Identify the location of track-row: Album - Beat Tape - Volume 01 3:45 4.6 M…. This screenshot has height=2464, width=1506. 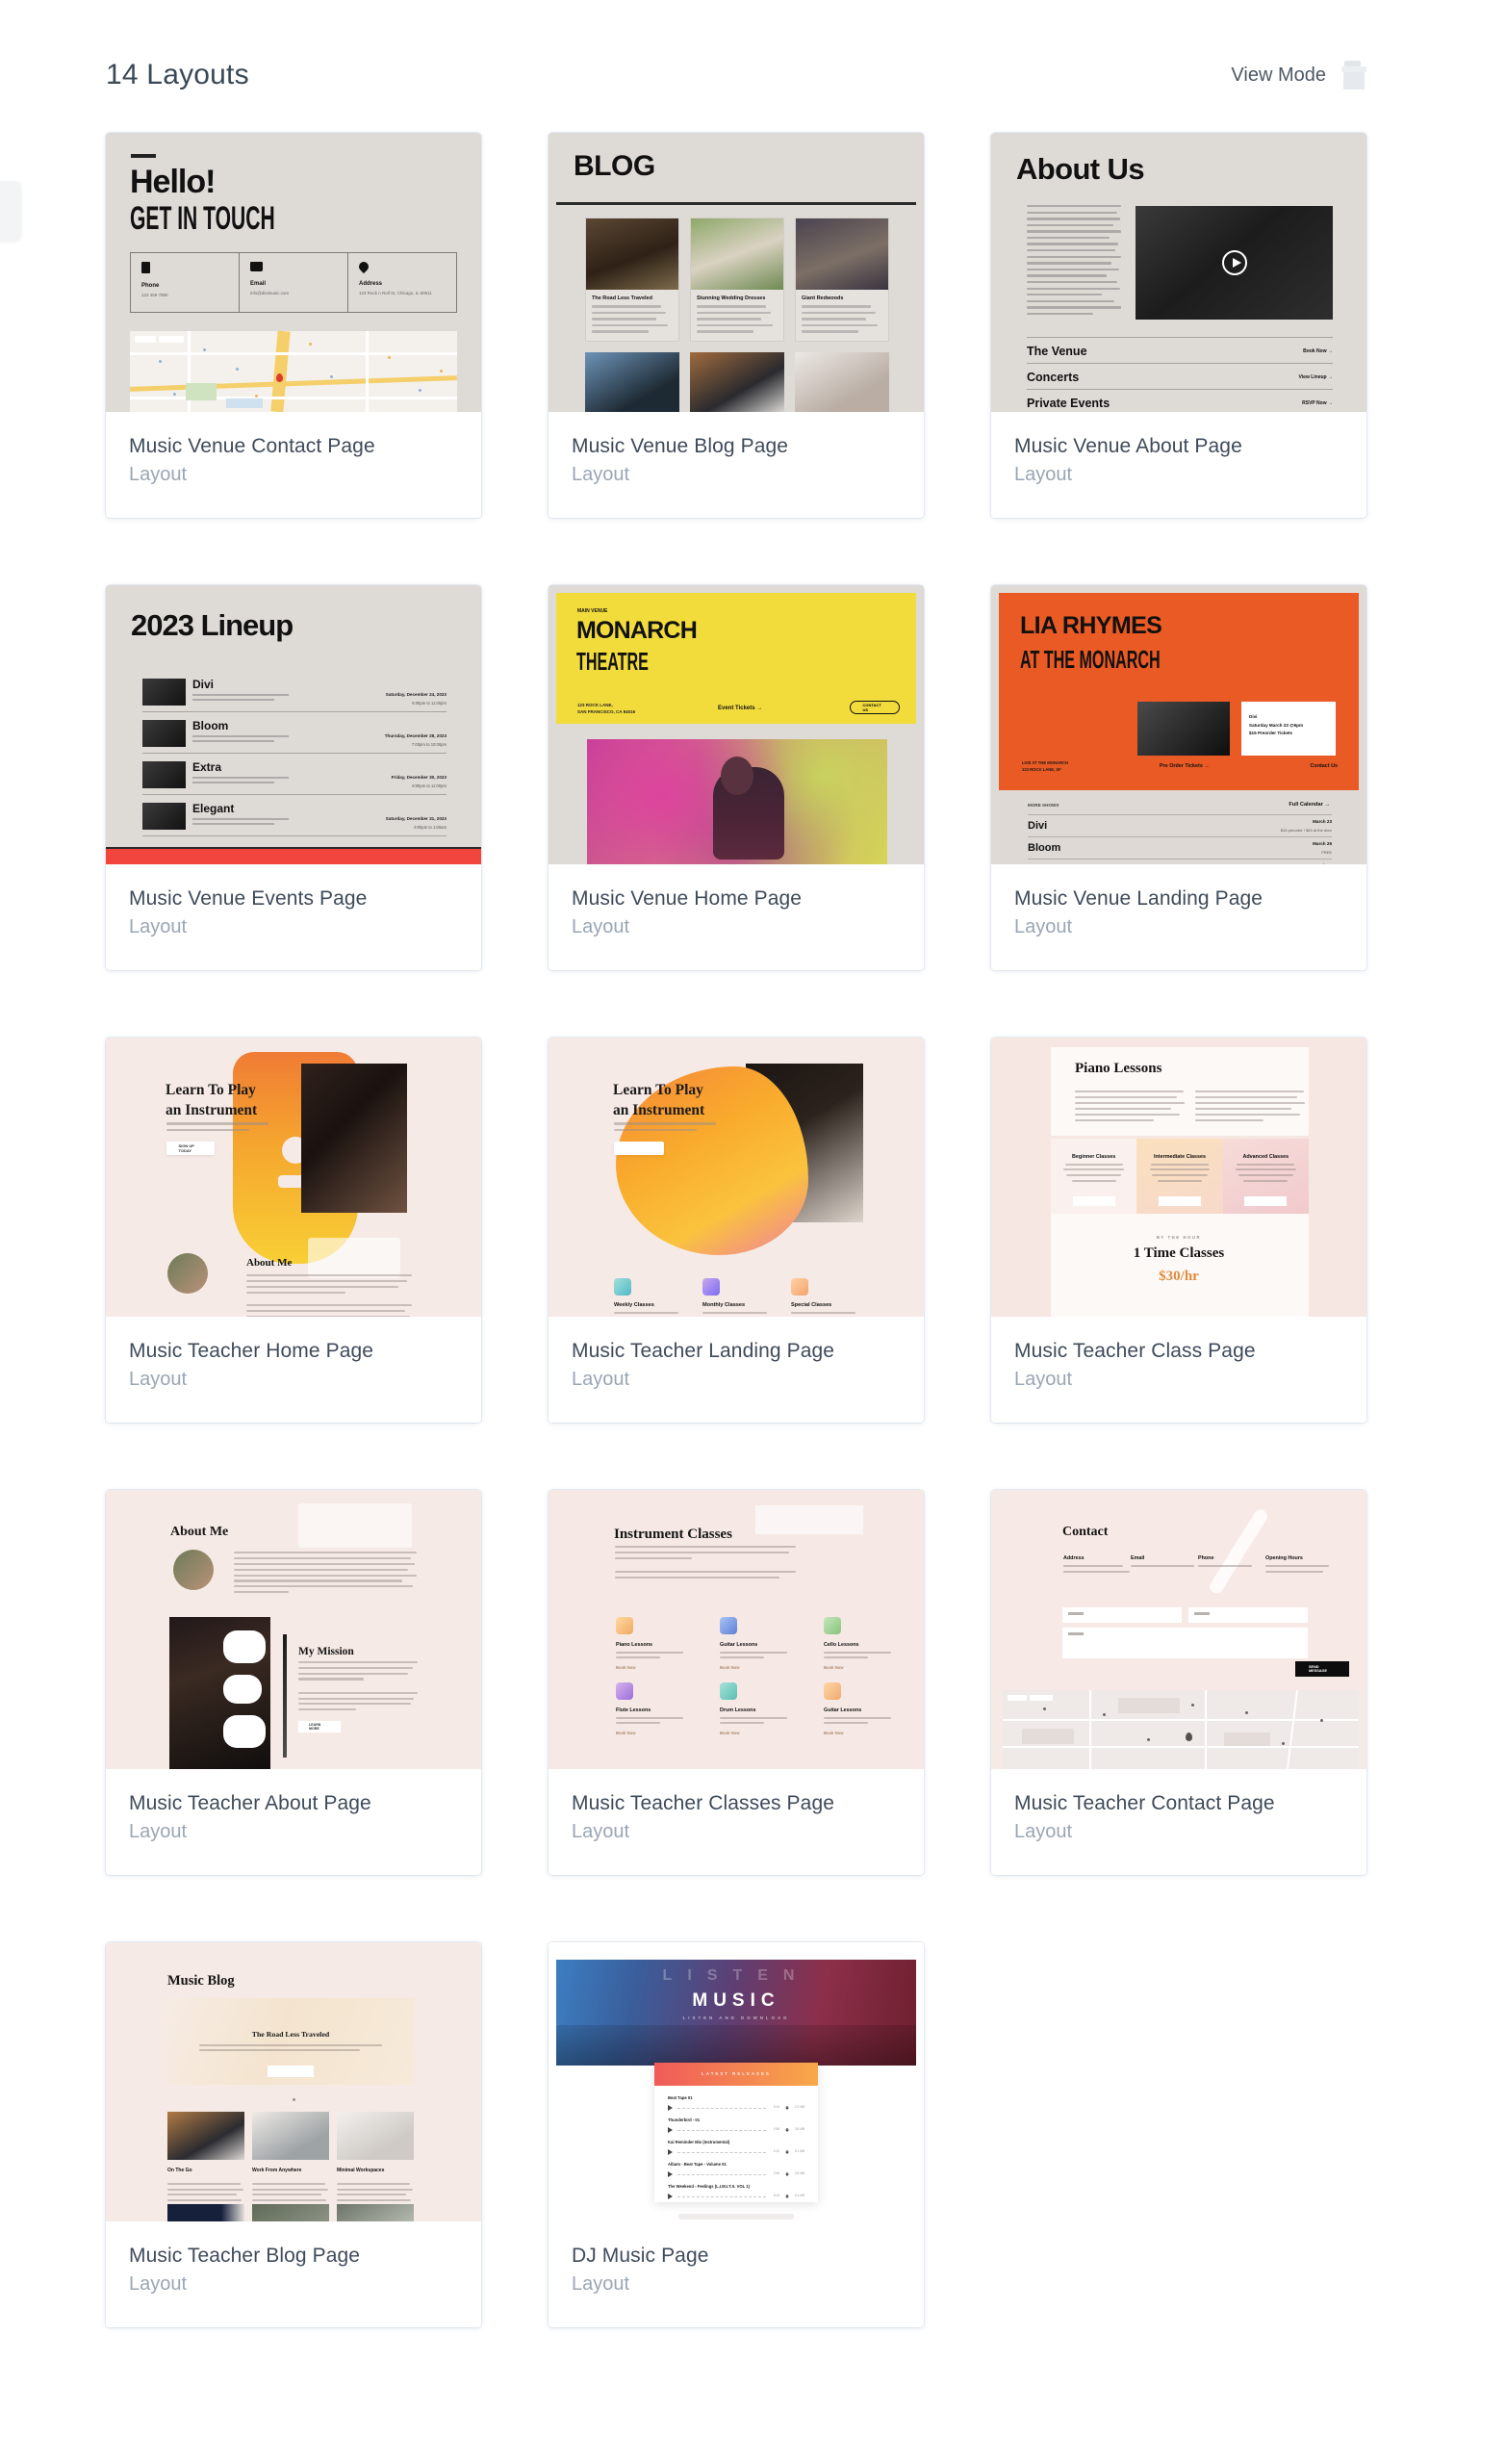
(736, 2169).